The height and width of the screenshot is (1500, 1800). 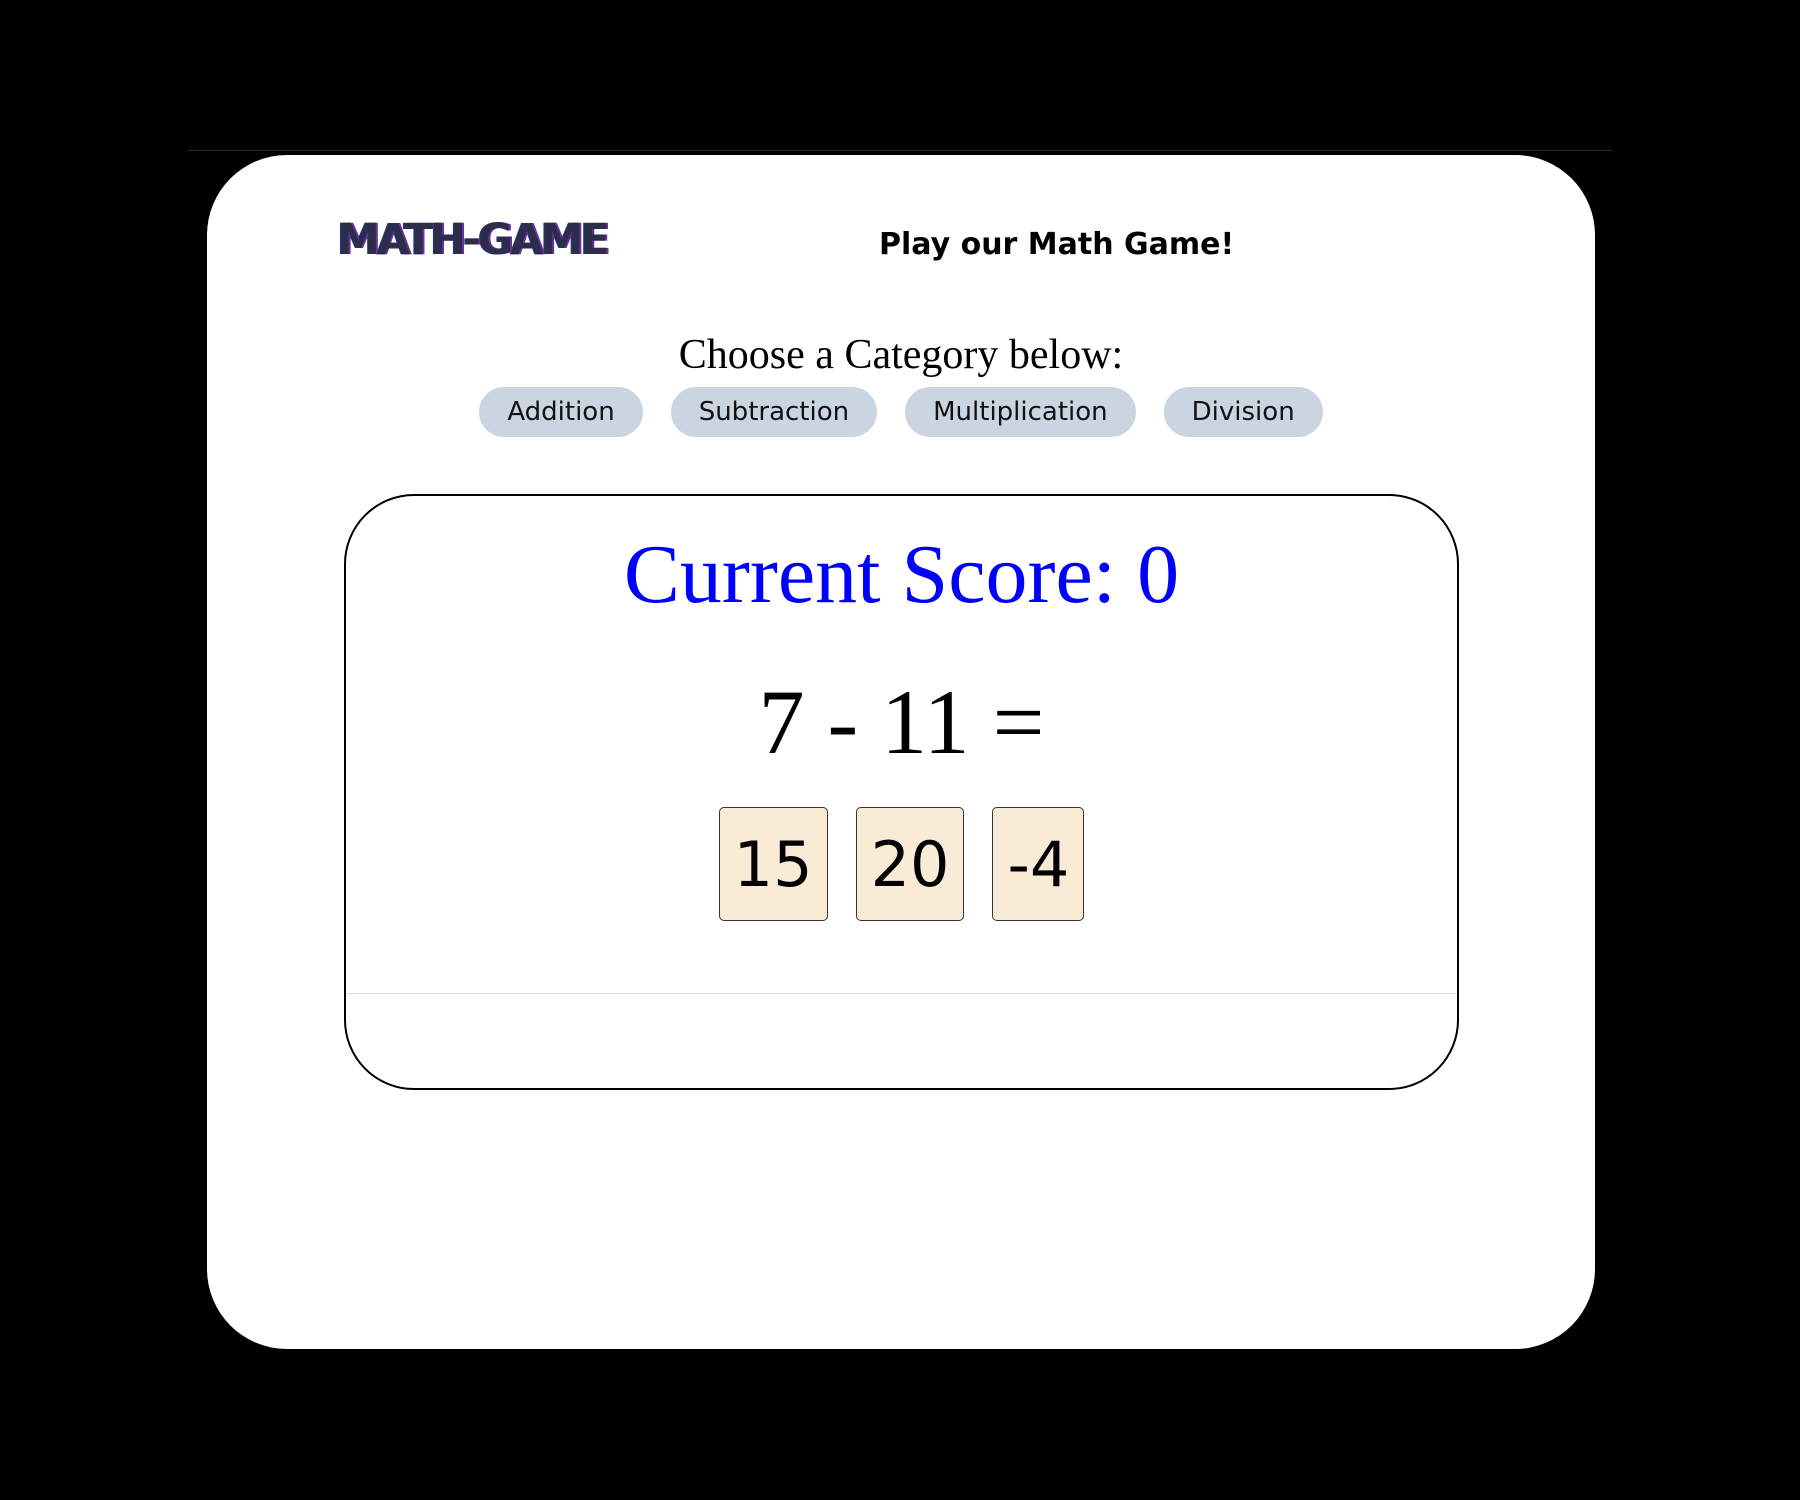 What do you see at coordinates (773, 864) in the screenshot?
I see `answer-option-1: 15` at bounding box center [773, 864].